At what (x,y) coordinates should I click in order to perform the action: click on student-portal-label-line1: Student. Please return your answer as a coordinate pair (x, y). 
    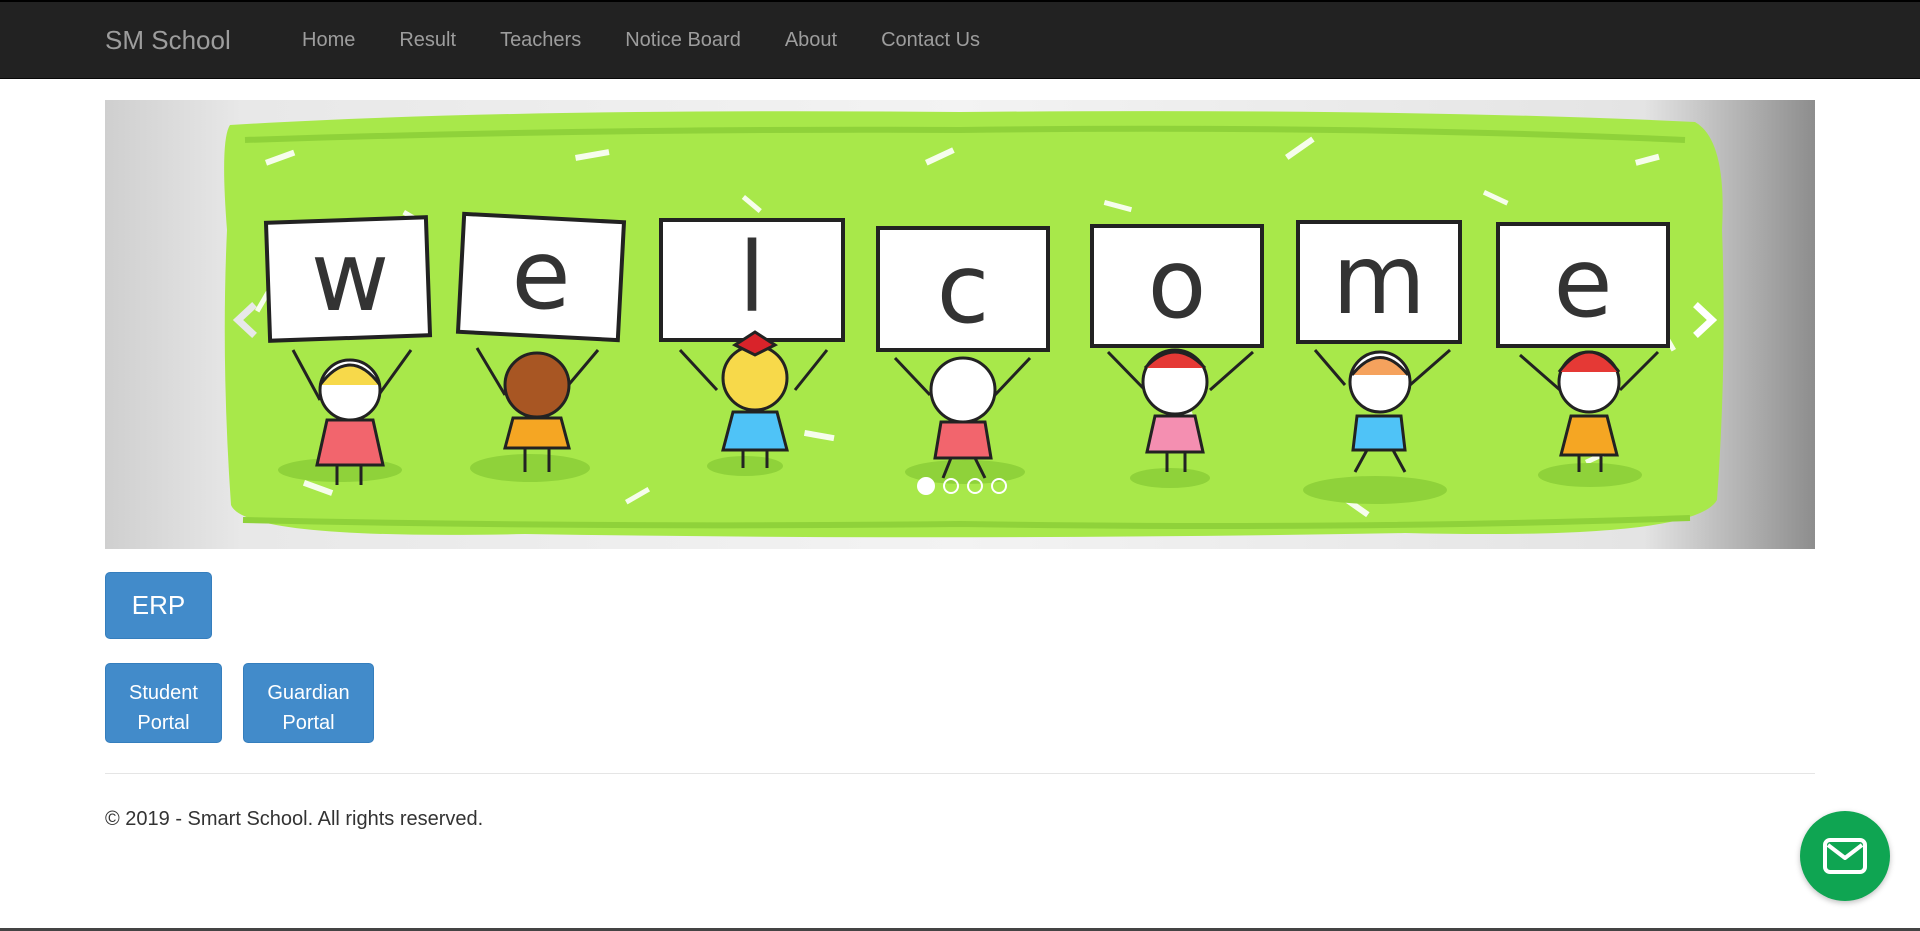
    Looking at the image, I should click on (163, 692).